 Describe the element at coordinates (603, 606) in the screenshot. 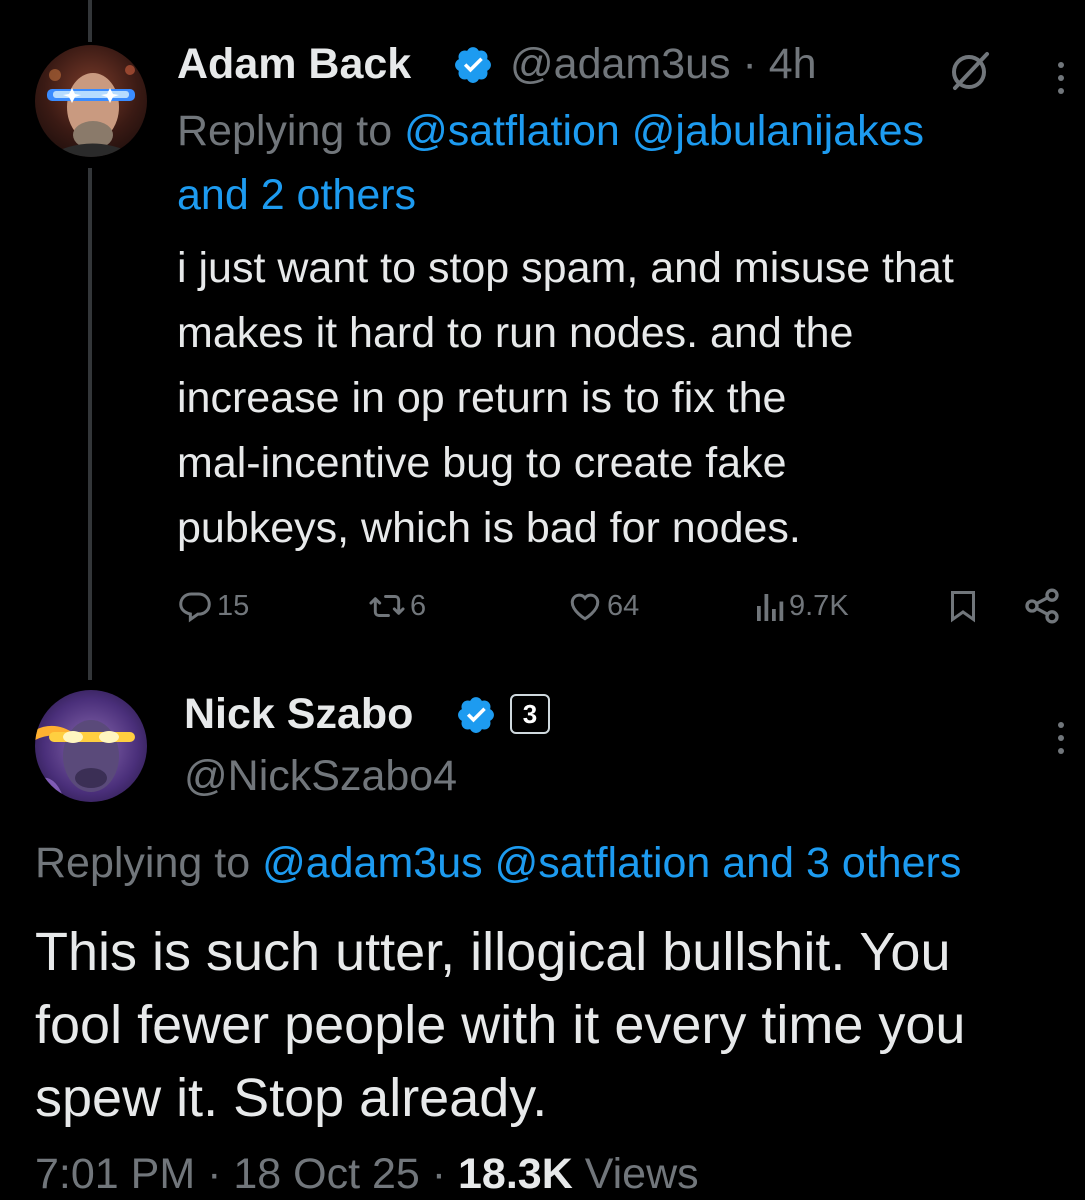

I see `like-button: 64` at that location.